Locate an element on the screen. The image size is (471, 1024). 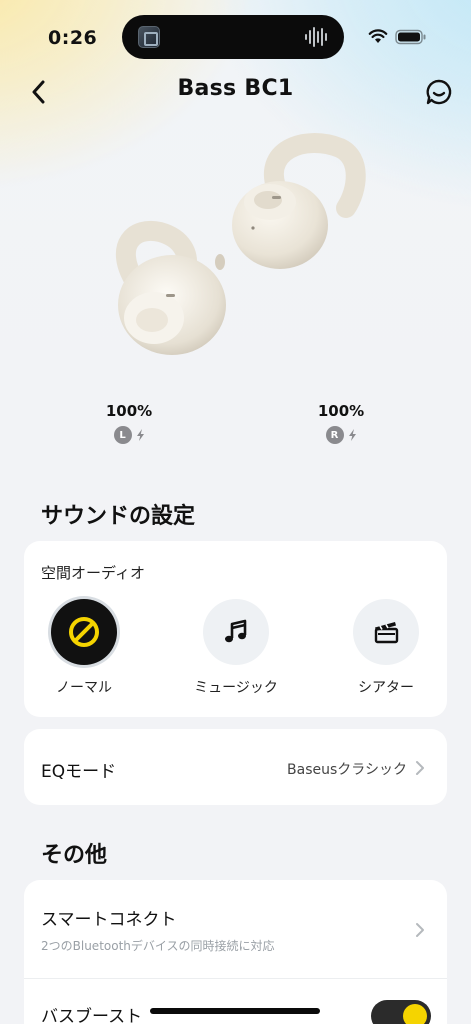
bass-boost-label: バスブースト is located at coordinates (92, 1015).